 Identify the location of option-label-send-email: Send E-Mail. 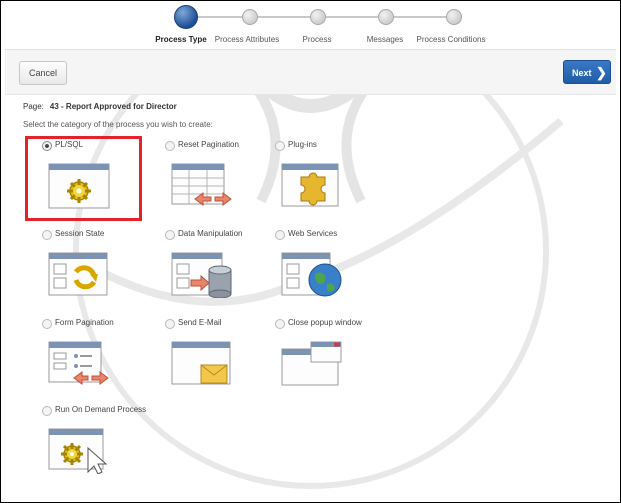
(200, 322).